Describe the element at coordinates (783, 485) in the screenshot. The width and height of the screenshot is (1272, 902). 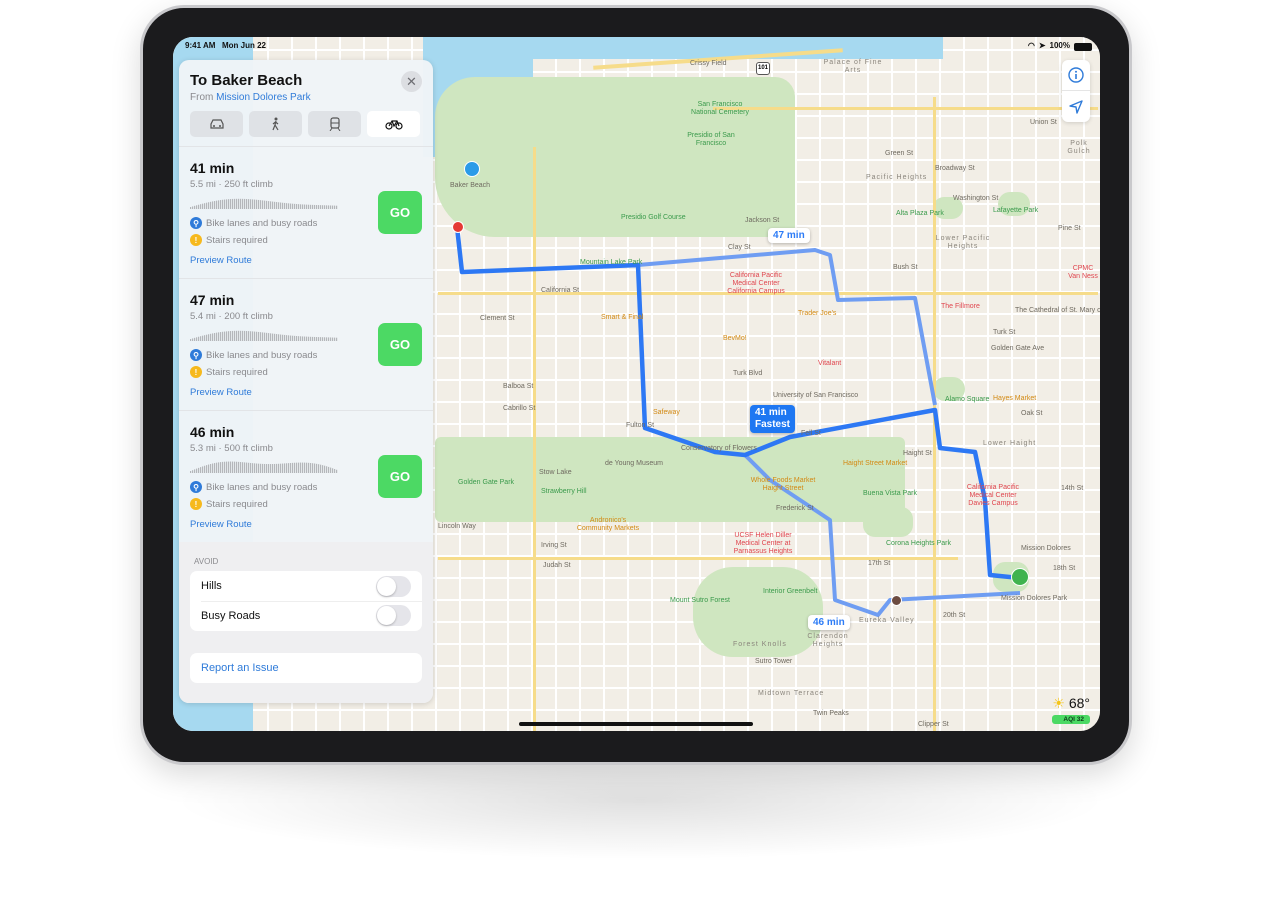
I see `map-label: Whole Foods Market Haight Street` at that location.